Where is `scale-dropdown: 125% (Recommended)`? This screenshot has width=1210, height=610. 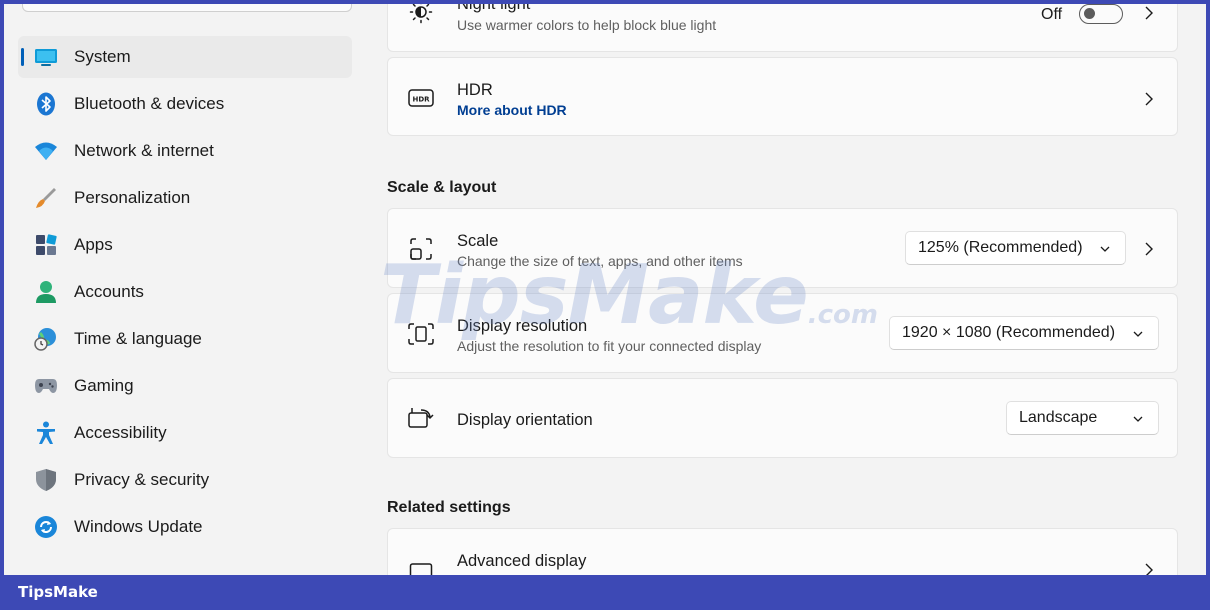
scale-dropdown: 125% (Recommended) is located at coordinates (1015, 248).